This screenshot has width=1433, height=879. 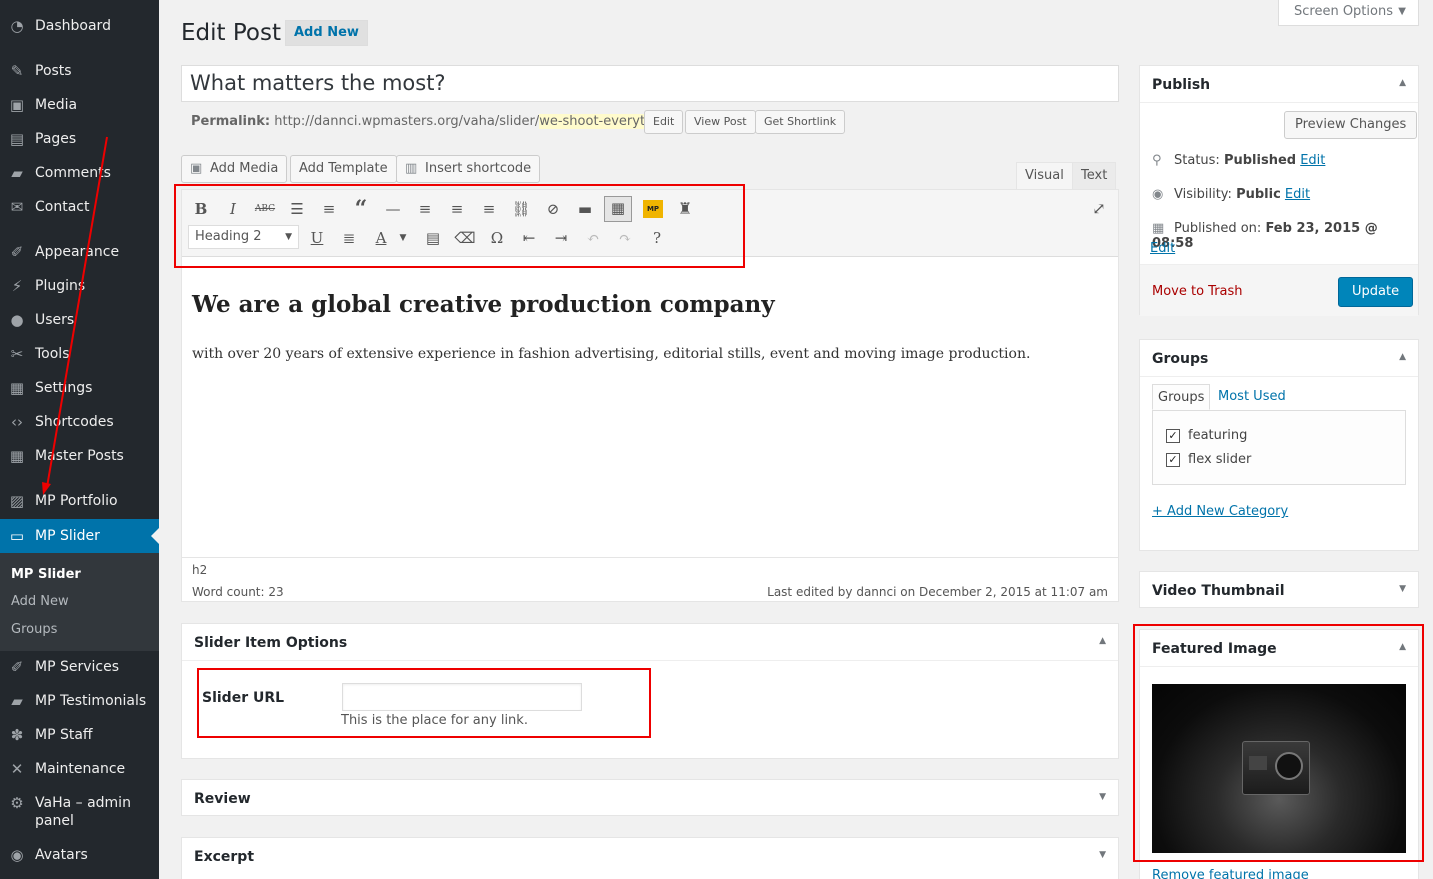 I want to click on fullscreen-icon: ⤢, so click(x=1099, y=209).